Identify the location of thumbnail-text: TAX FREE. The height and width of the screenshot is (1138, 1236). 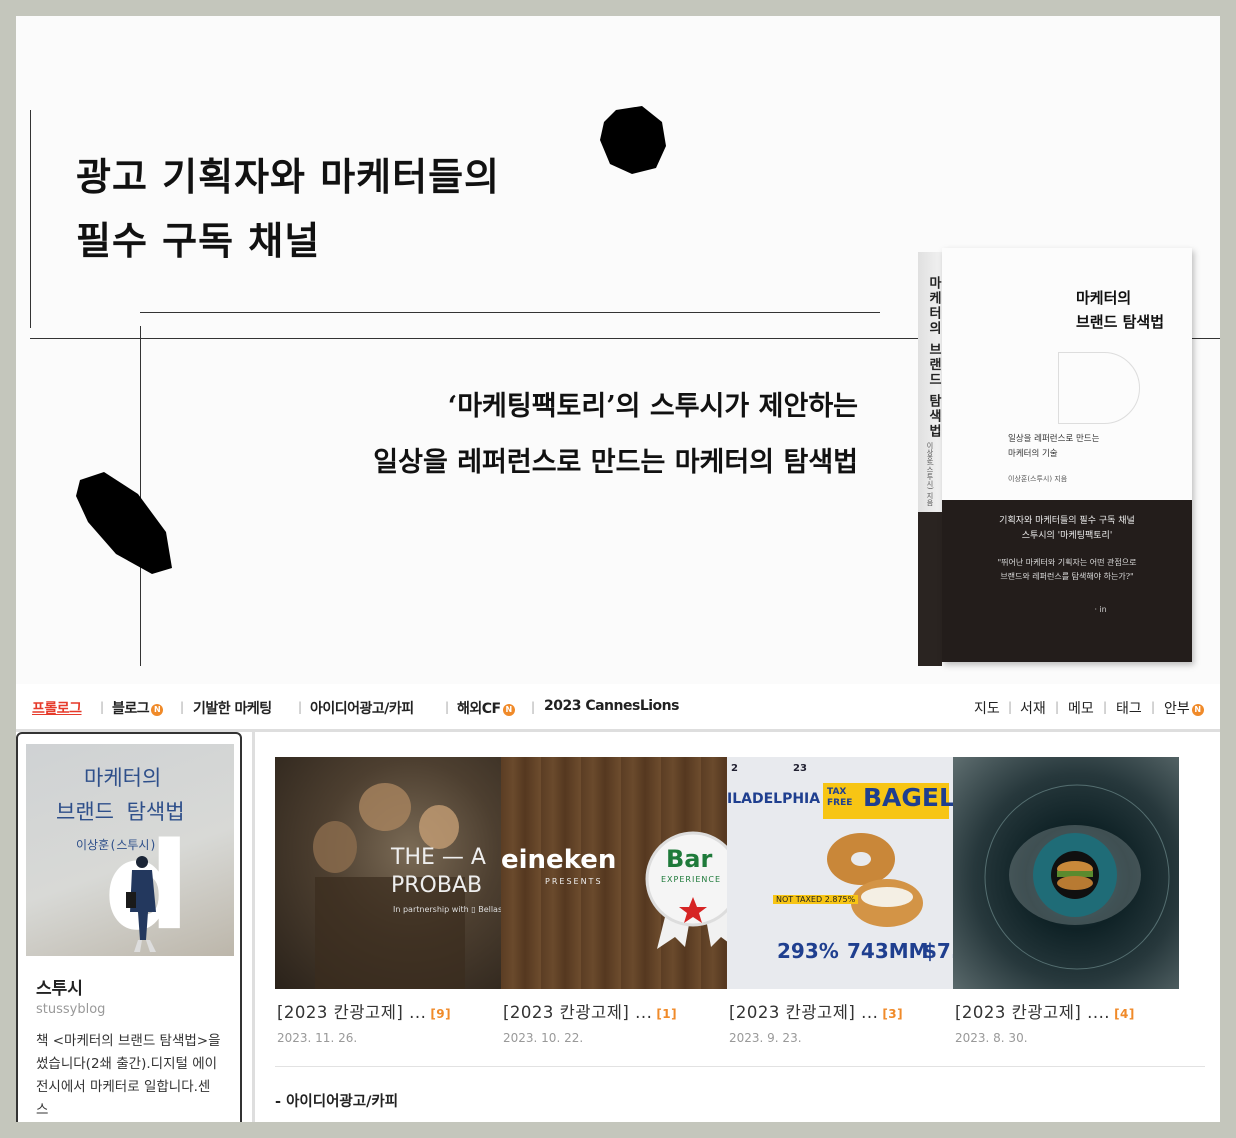
(840, 797).